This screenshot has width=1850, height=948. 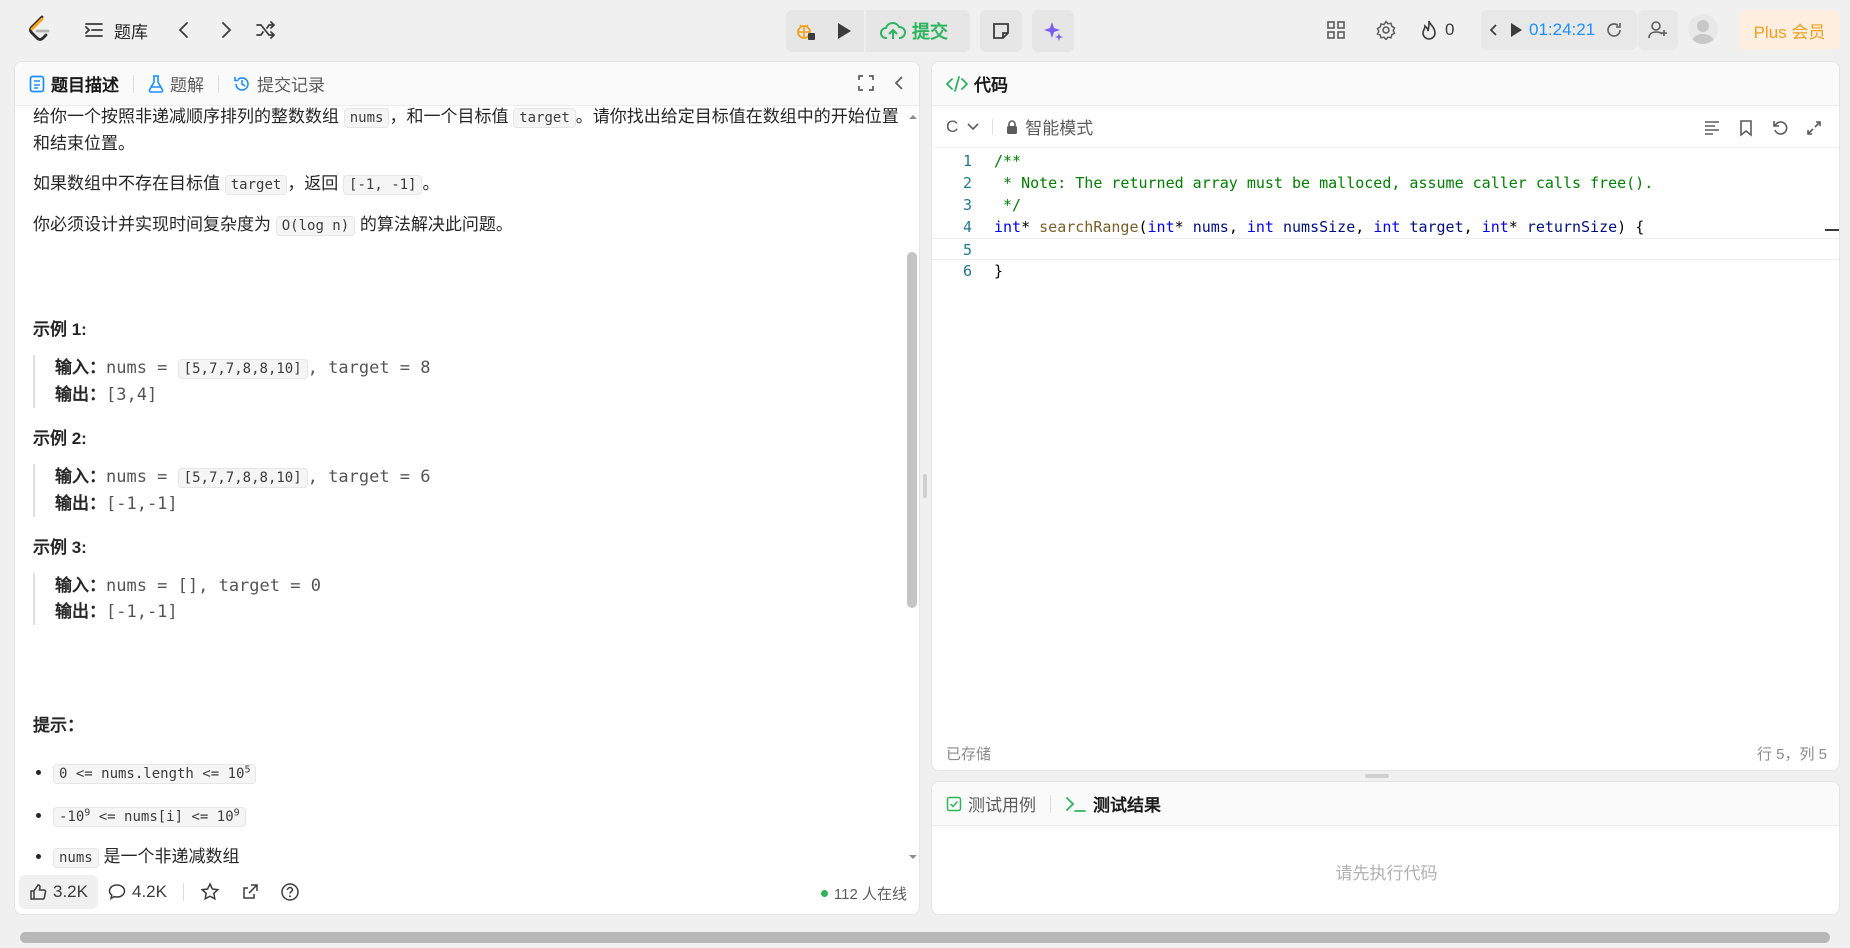 I want to click on bug-icon, so click(x=806, y=32).